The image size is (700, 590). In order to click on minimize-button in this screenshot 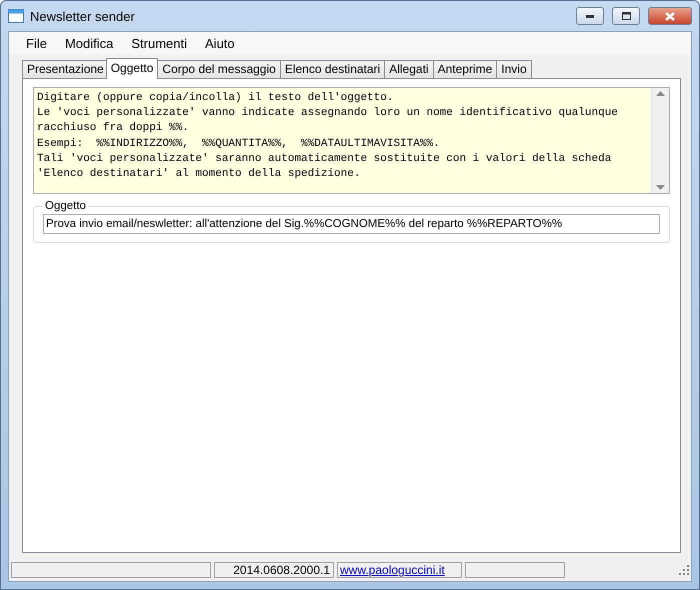, I will do `click(590, 16)`.